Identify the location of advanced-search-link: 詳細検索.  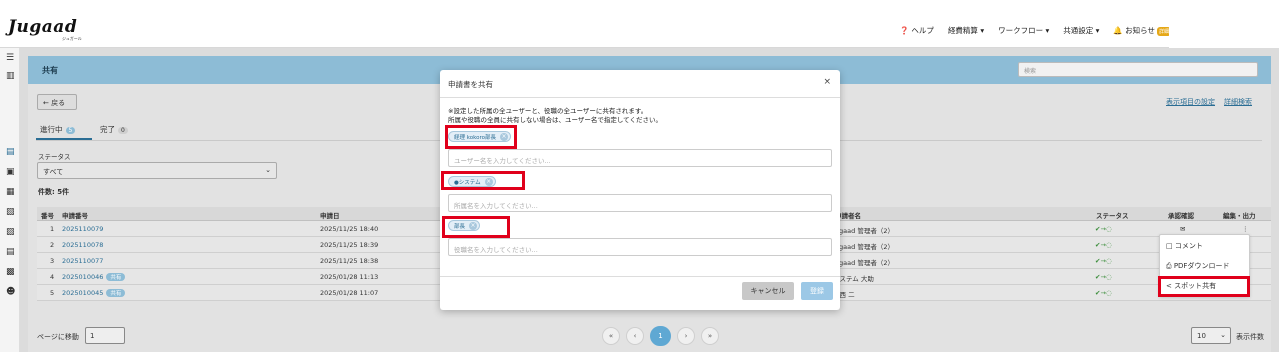
(1238, 102).